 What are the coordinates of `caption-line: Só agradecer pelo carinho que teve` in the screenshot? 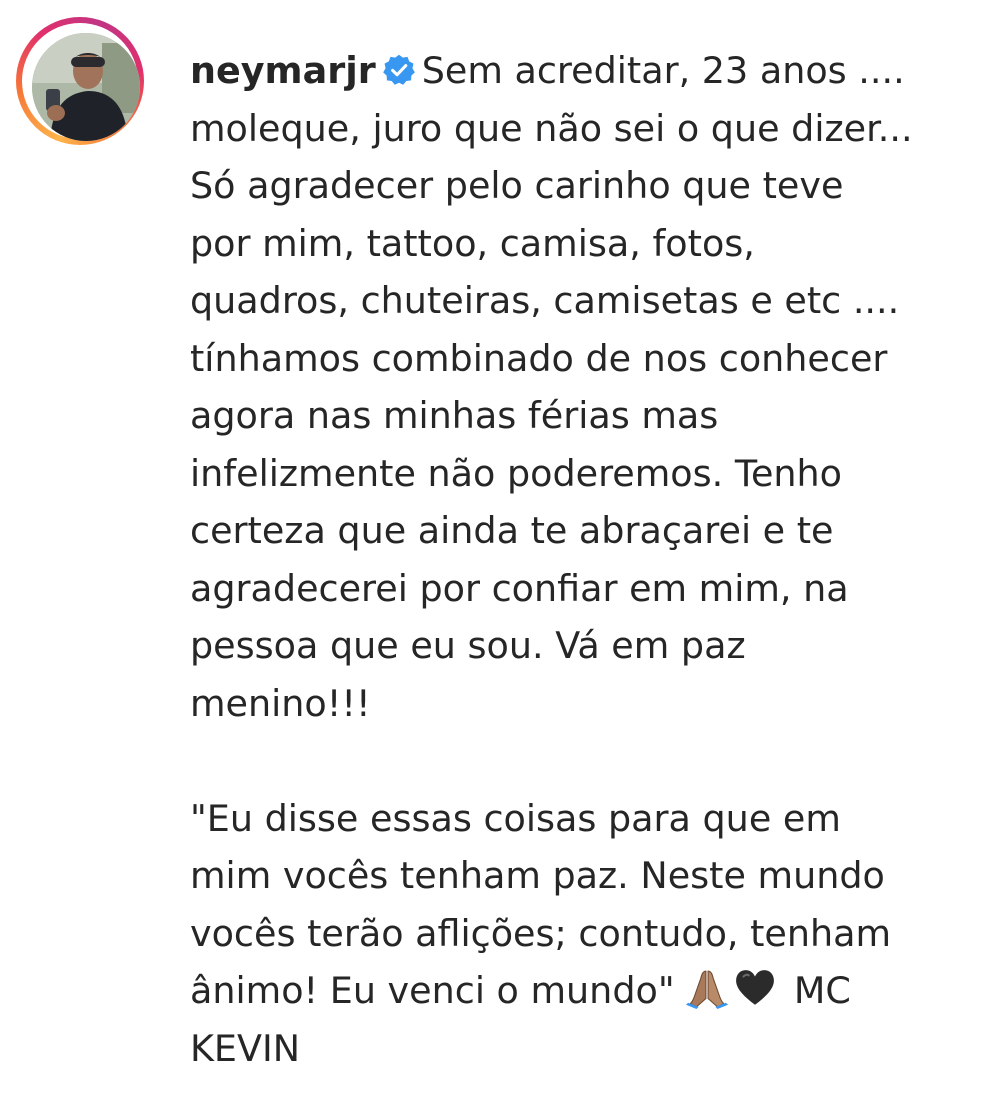 It's located at (517, 185).